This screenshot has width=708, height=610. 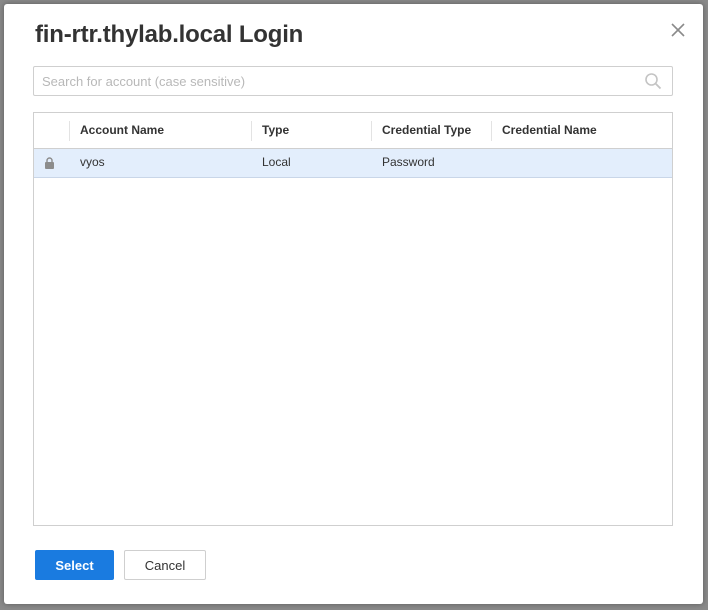 I want to click on dialog-title: fin-rtr.thylab.local Login, so click(x=169, y=34).